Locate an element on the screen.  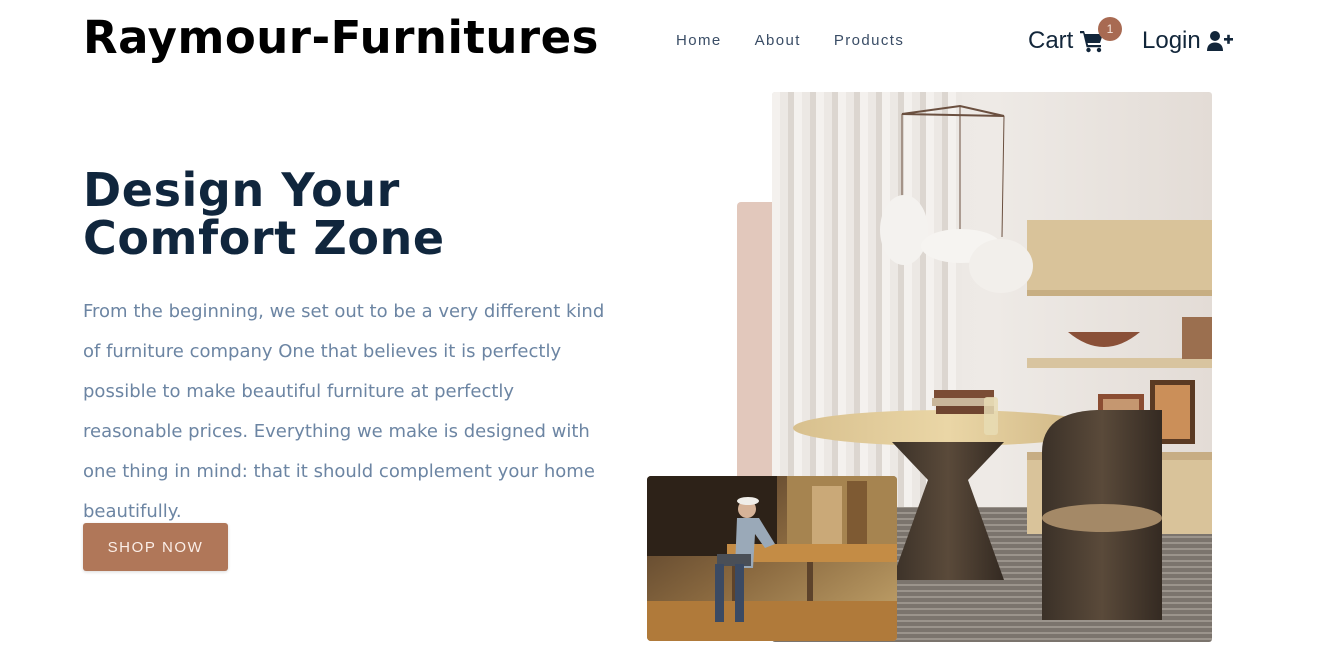
nav-link-products: Products is located at coordinates (869, 41).